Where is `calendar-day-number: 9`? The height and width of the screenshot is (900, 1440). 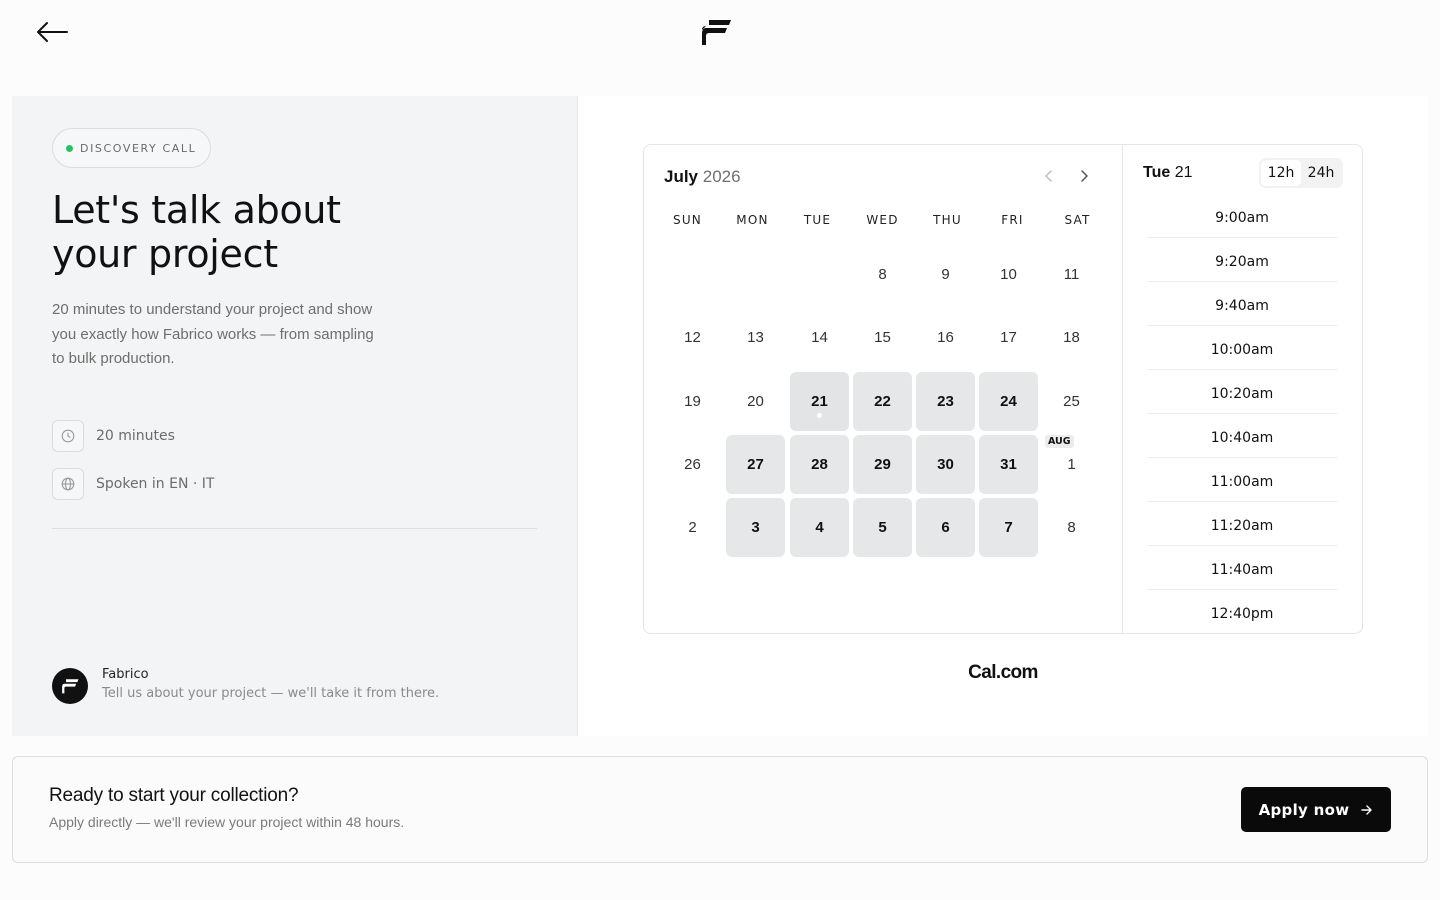 calendar-day-number: 9 is located at coordinates (945, 274).